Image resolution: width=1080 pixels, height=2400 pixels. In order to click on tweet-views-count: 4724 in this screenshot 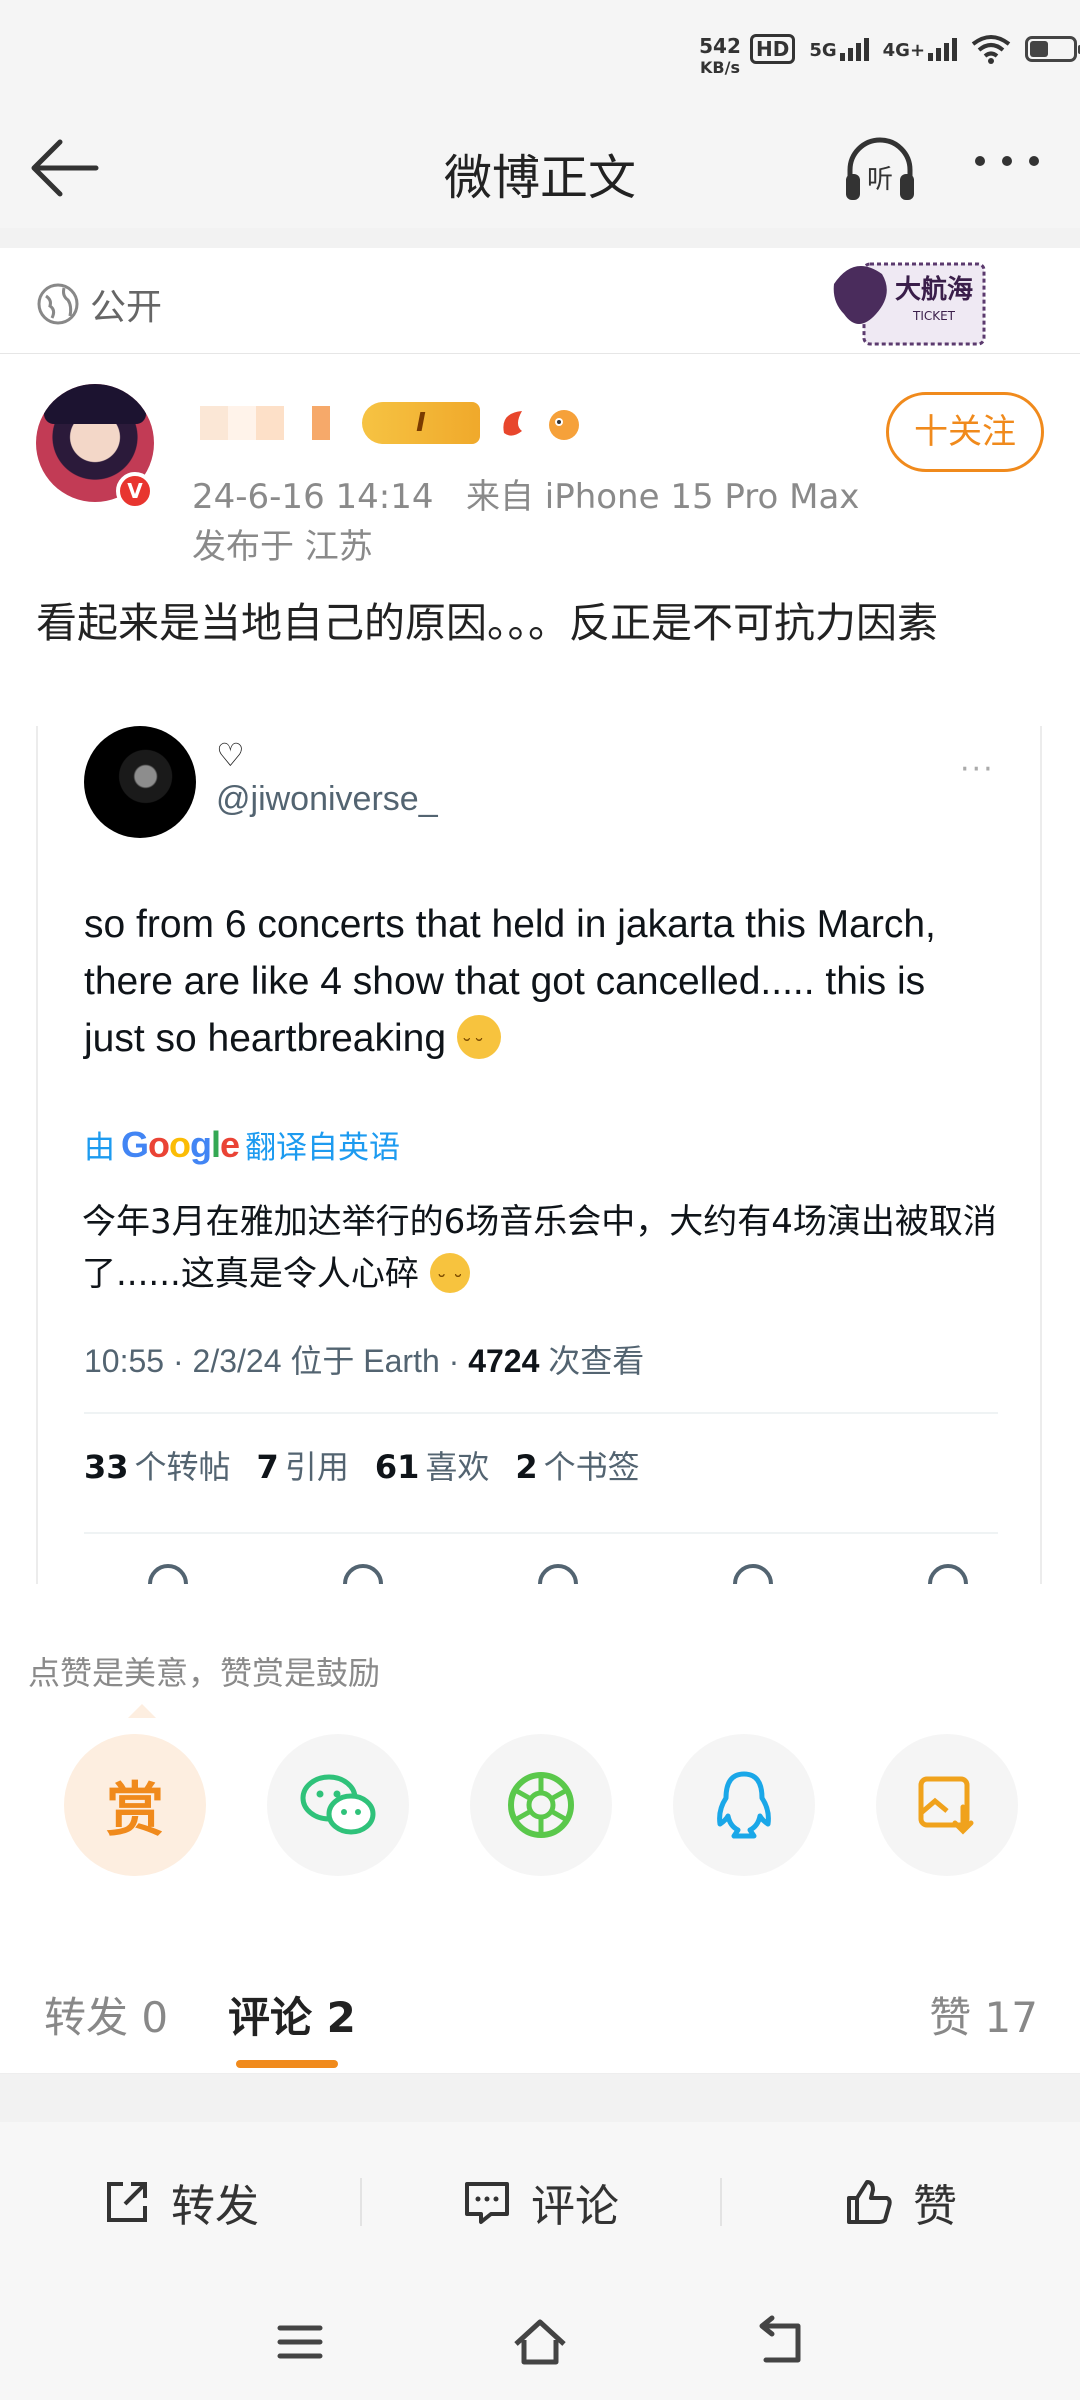, I will do `click(504, 1361)`.